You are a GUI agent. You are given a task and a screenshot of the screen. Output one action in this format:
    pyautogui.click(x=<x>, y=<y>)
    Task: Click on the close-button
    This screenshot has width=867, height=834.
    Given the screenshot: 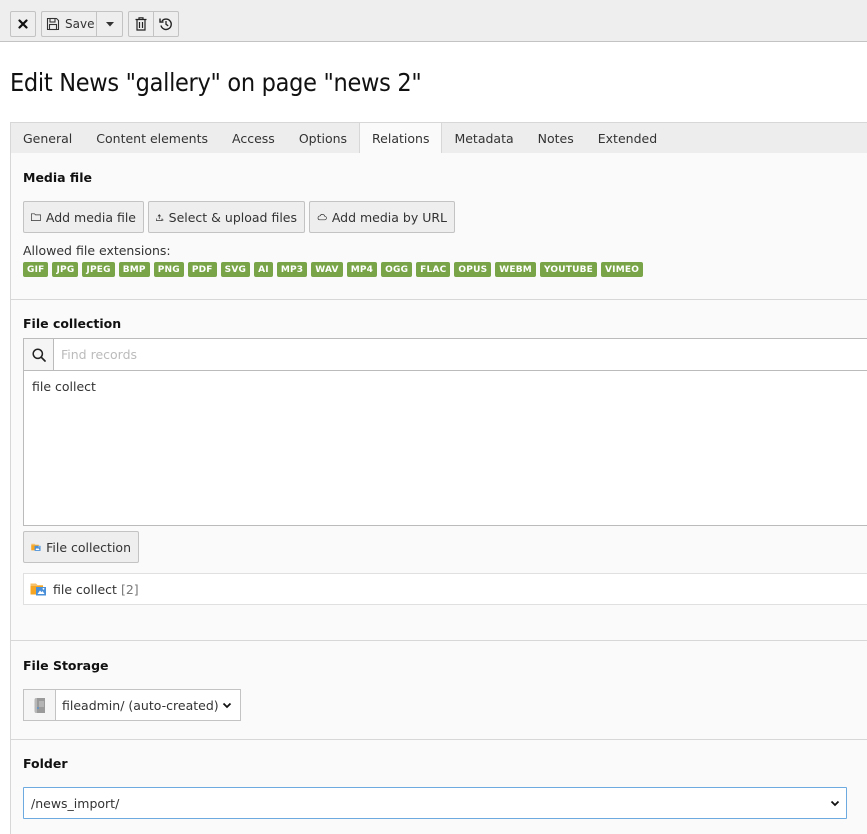 What is the action you would take?
    pyautogui.click(x=23, y=24)
    